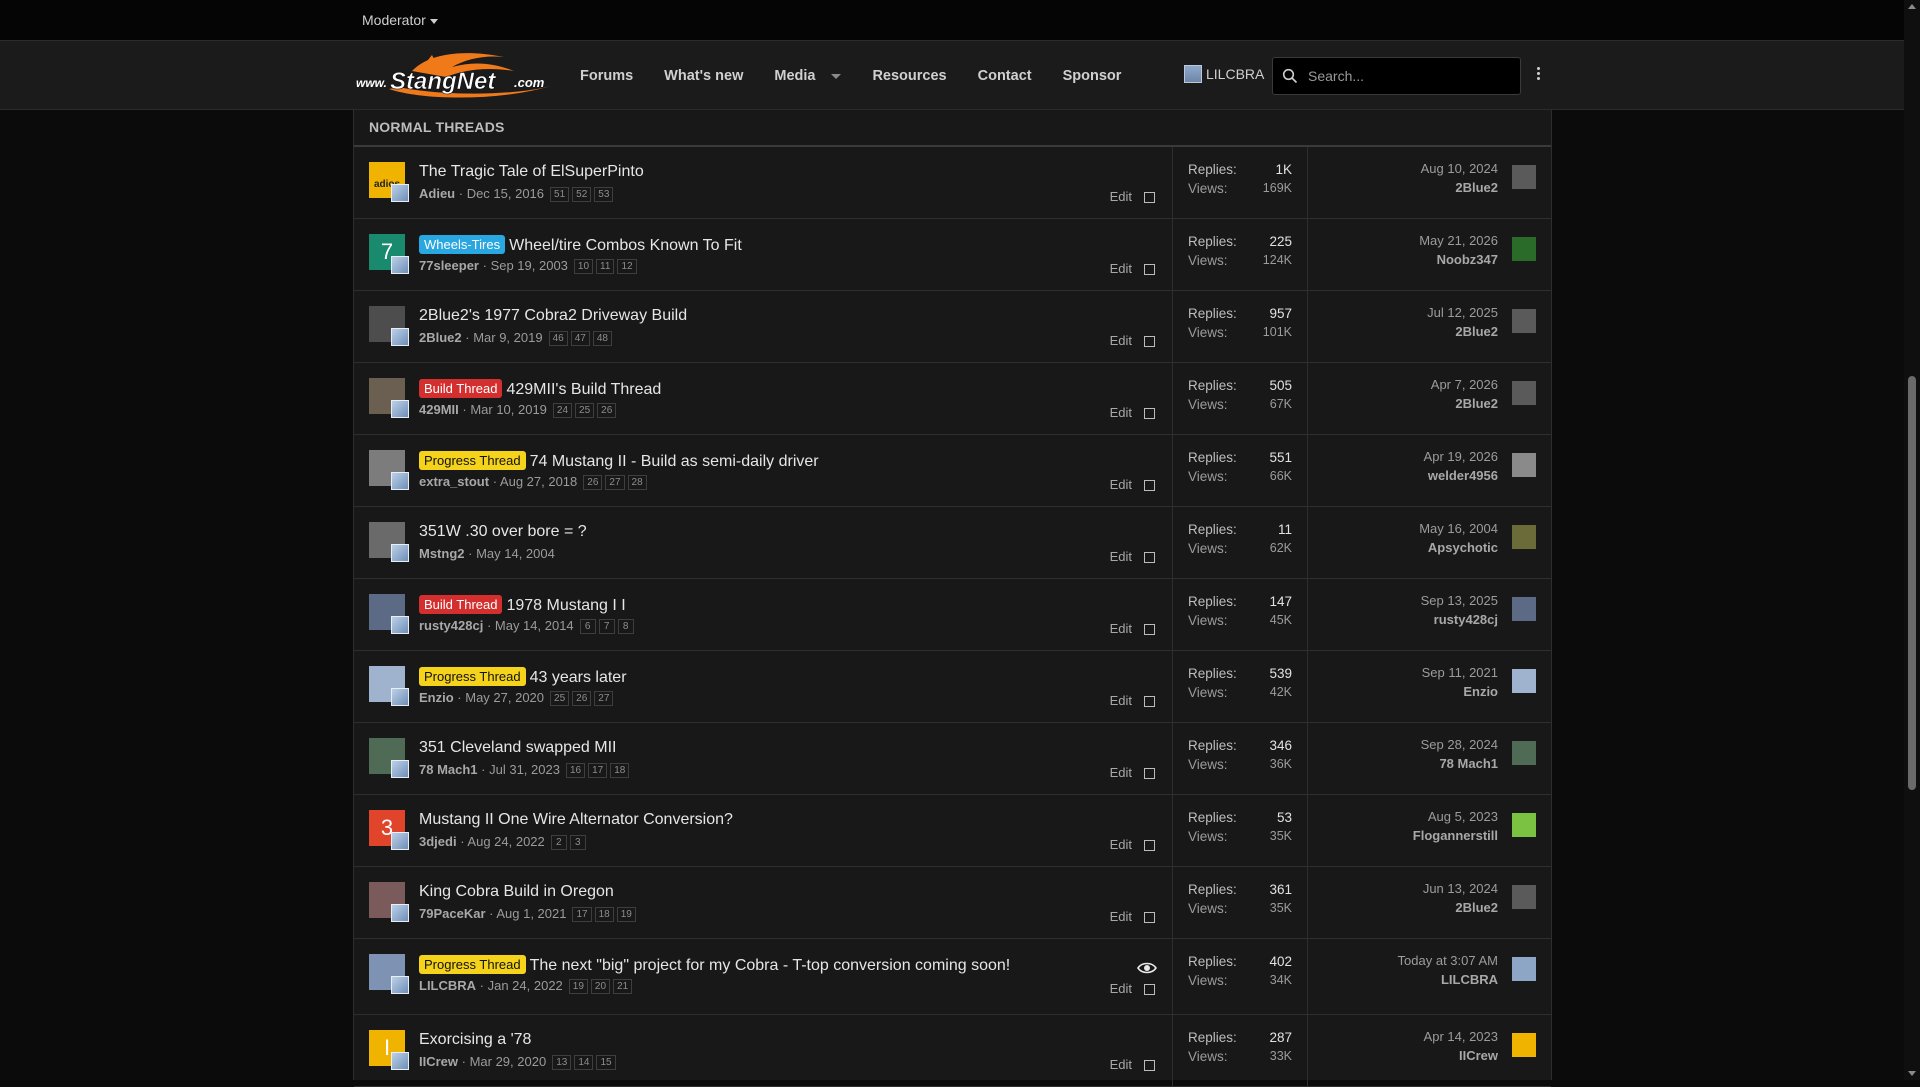 Image resolution: width=1920 pixels, height=1087 pixels. Describe the element at coordinates (577, 842) in the screenshot. I see `page-link: 3` at that location.